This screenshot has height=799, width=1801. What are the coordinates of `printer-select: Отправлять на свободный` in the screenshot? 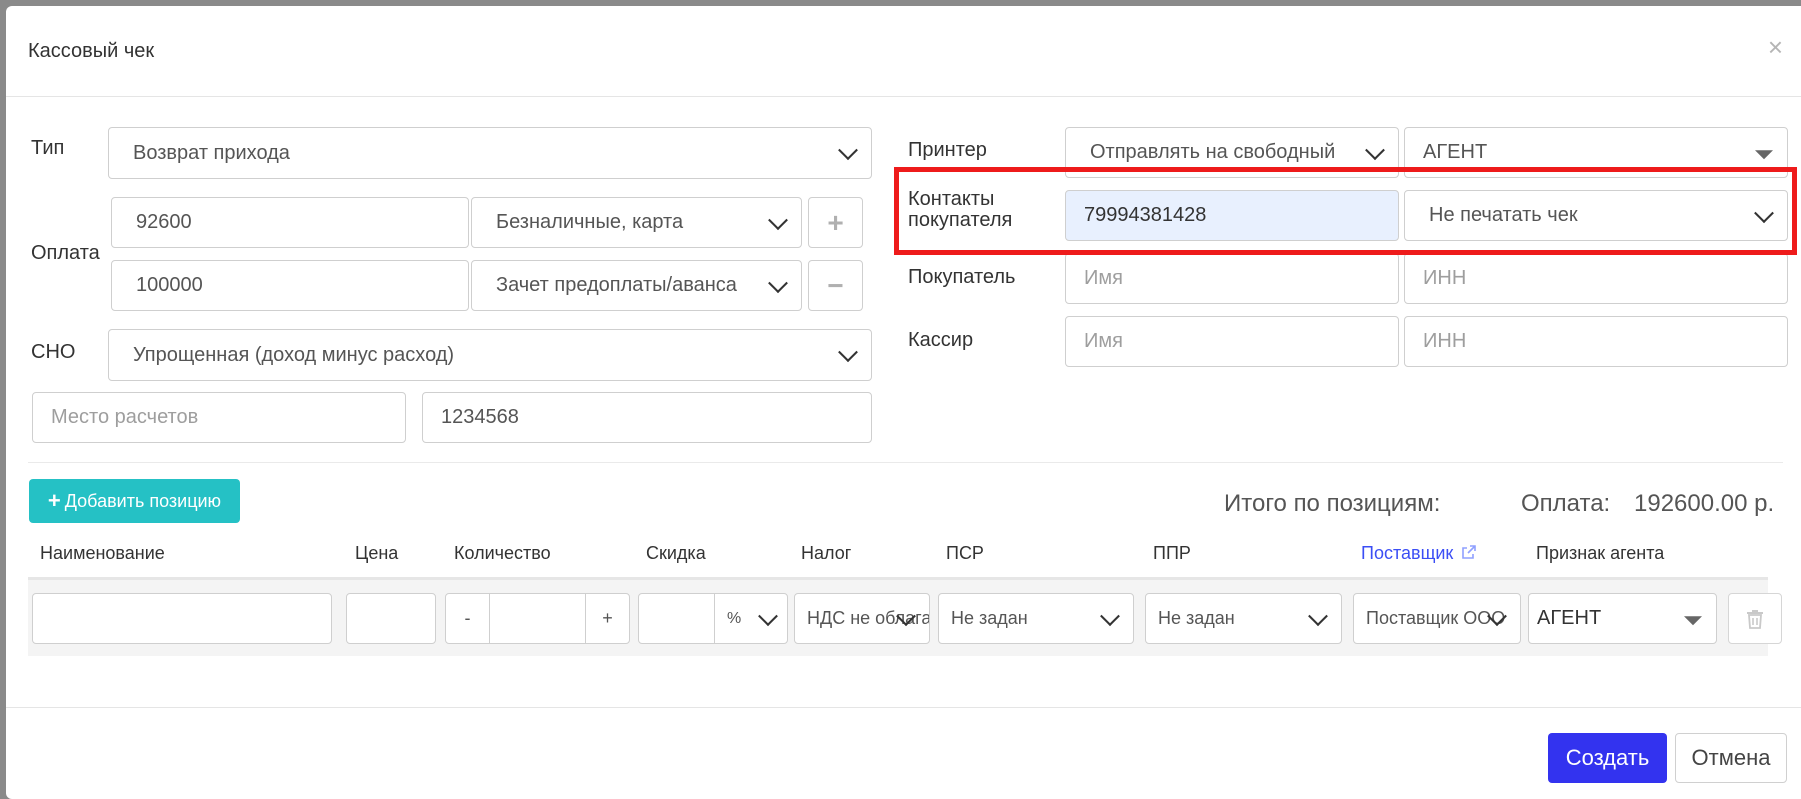 It's located at (1232, 152).